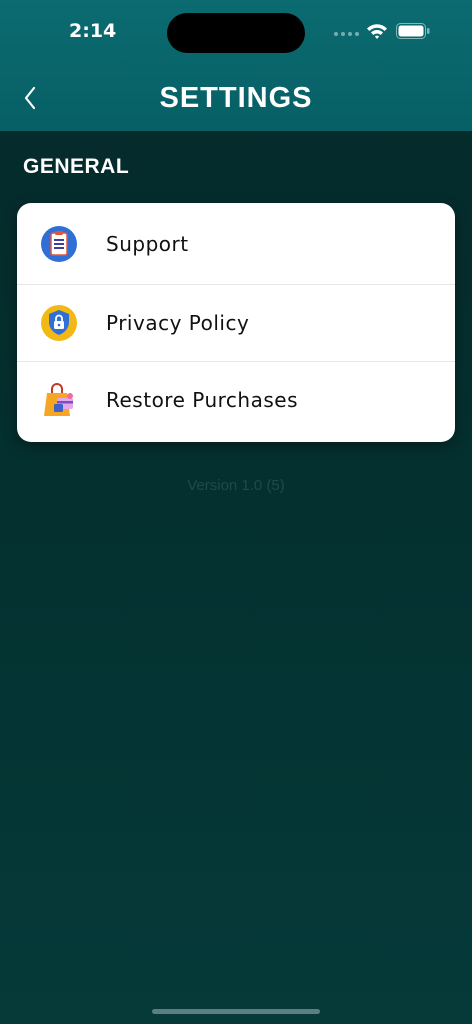 This screenshot has width=472, height=1024. What do you see at coordinates (59, 244) in the screenshot?
I see `clipboard-icon` at bounding box center [59, 244].